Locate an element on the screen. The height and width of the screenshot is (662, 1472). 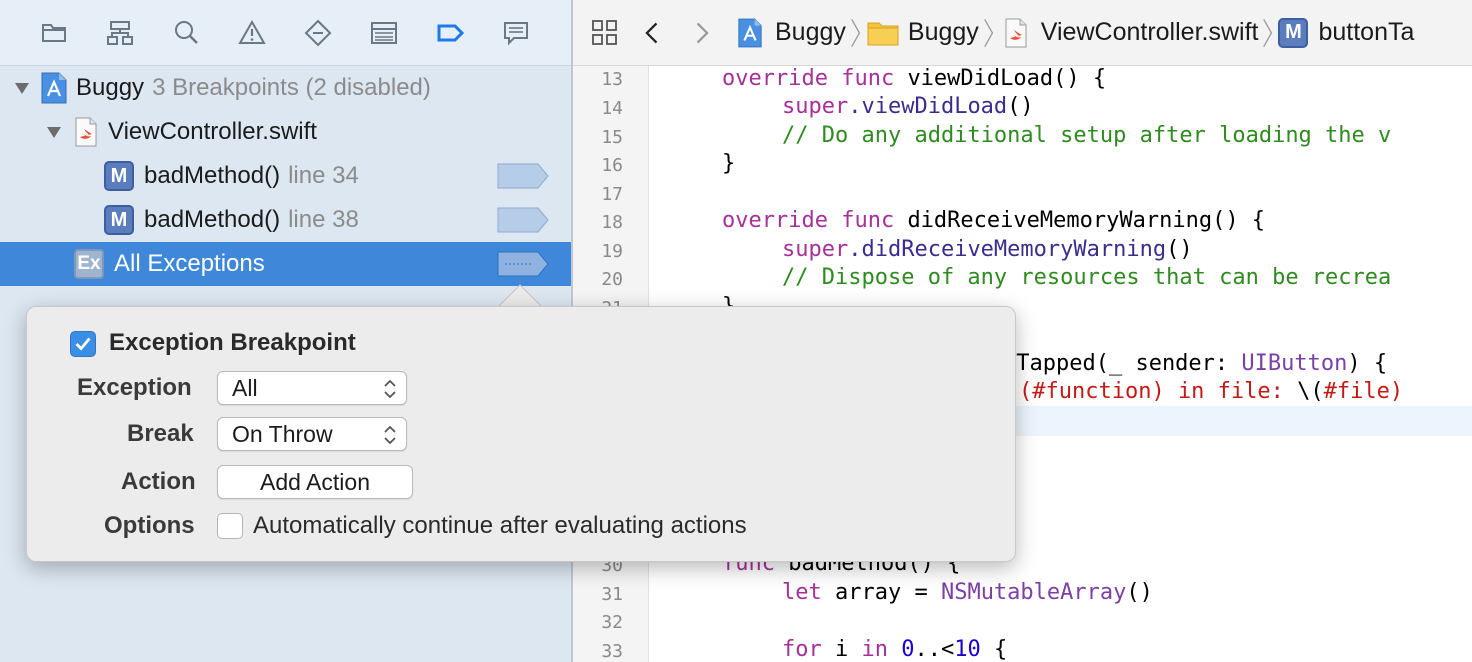
search-icon is located at coordinates (186, 32).